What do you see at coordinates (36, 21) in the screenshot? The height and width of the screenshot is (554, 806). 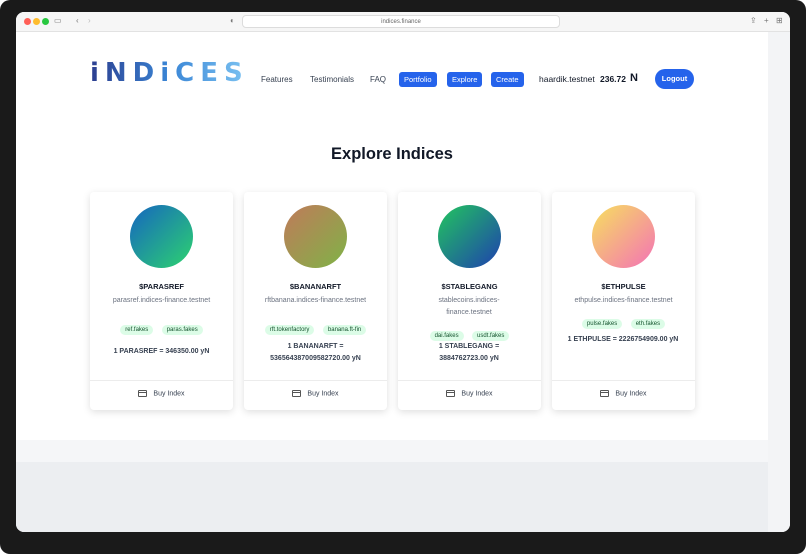 I see `minimize-window-button` at bounding box center [36, 21].